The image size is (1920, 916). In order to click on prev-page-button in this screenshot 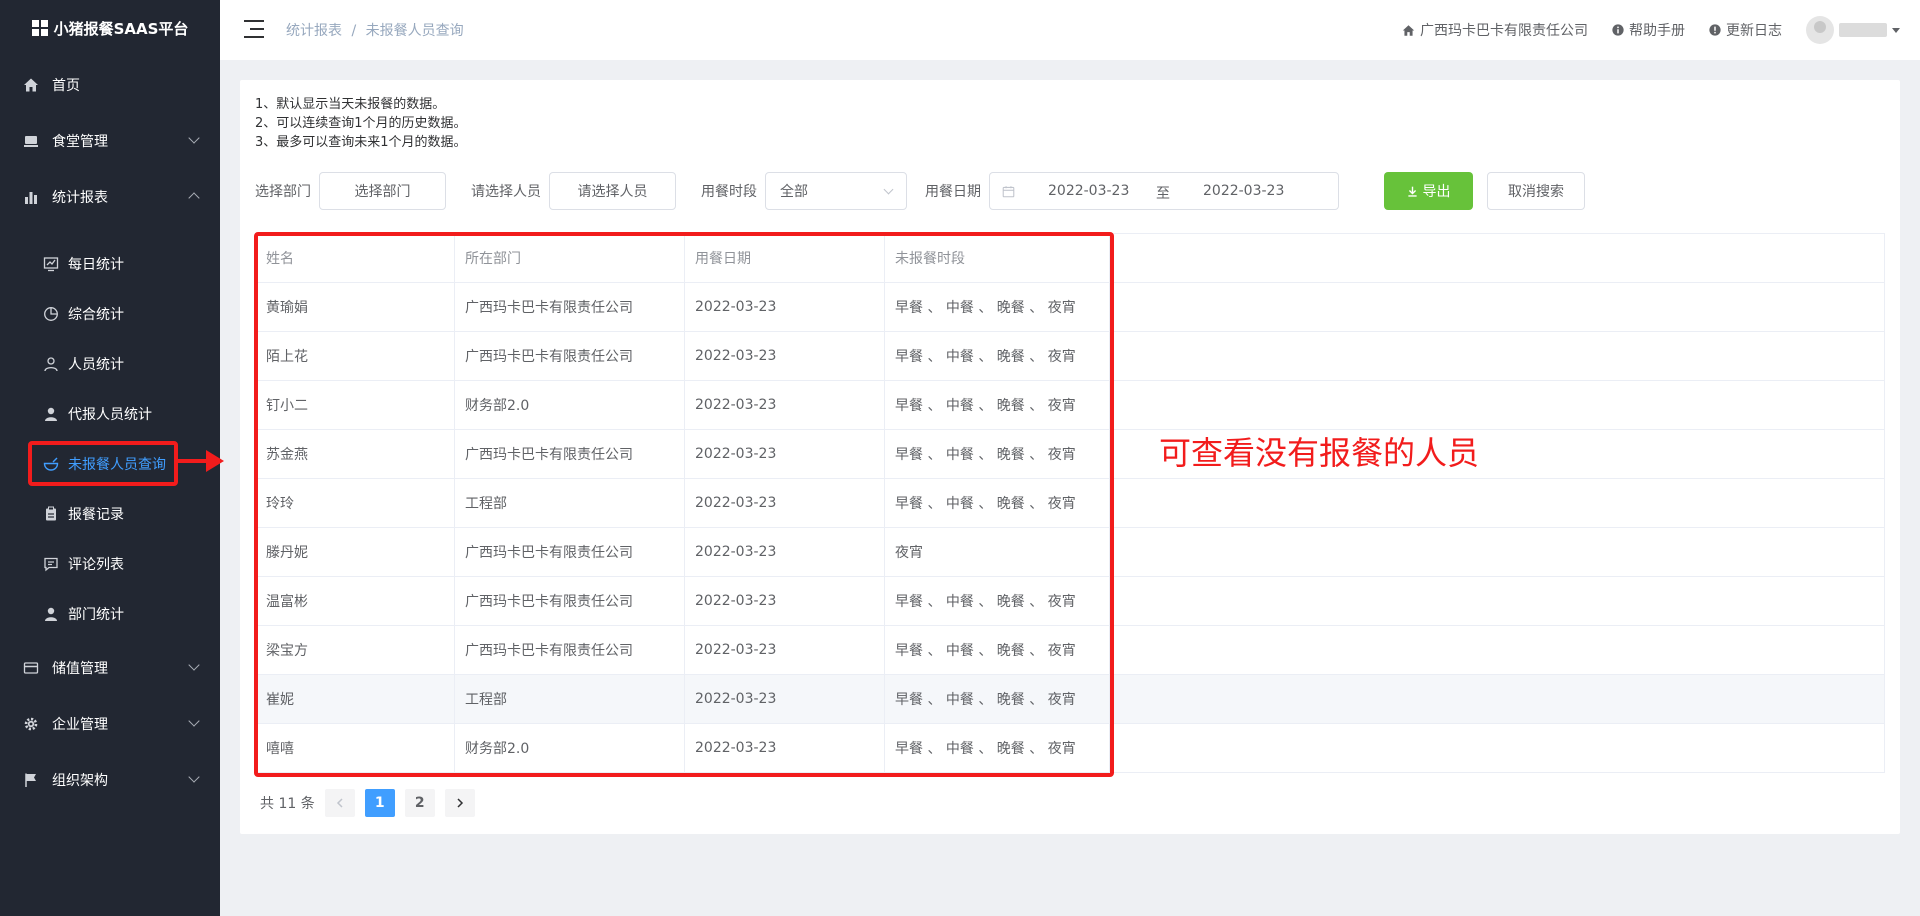, I will do `click(339, 803)`.